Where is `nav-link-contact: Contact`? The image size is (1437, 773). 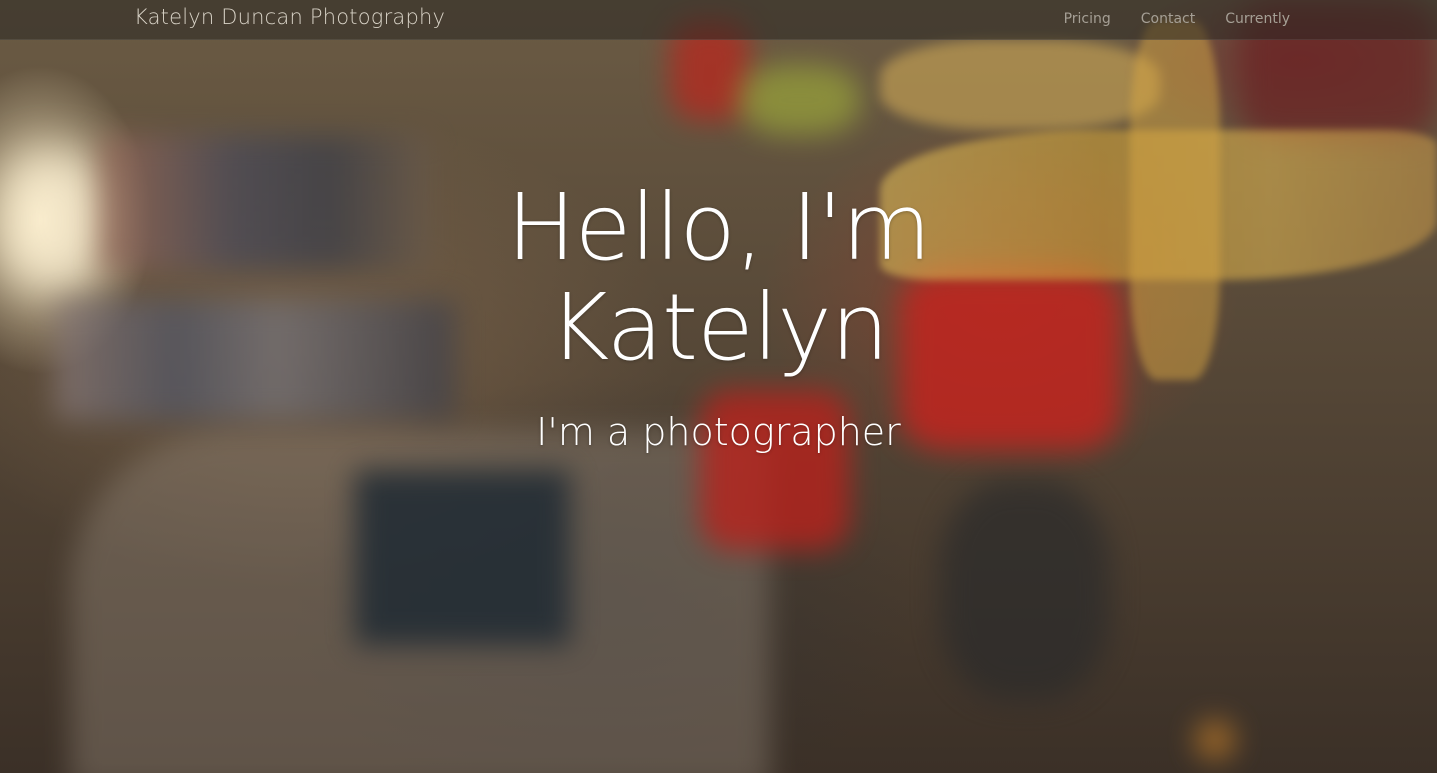 nav-link-contact: Contact is located at coordinates (1168, 19).